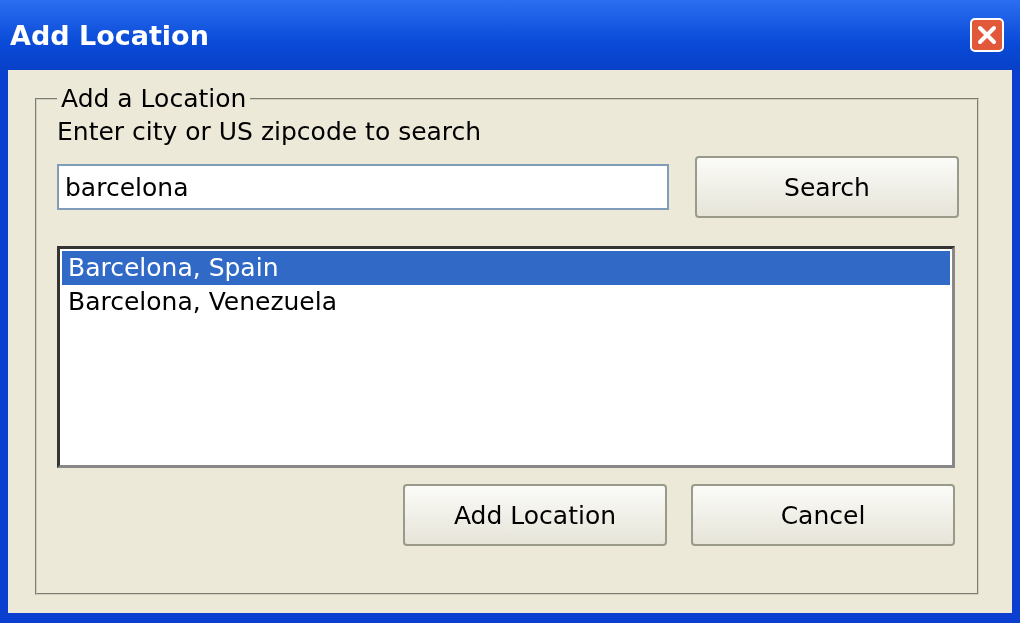  I want to click on window-title: Add Location, so click(109, 35).